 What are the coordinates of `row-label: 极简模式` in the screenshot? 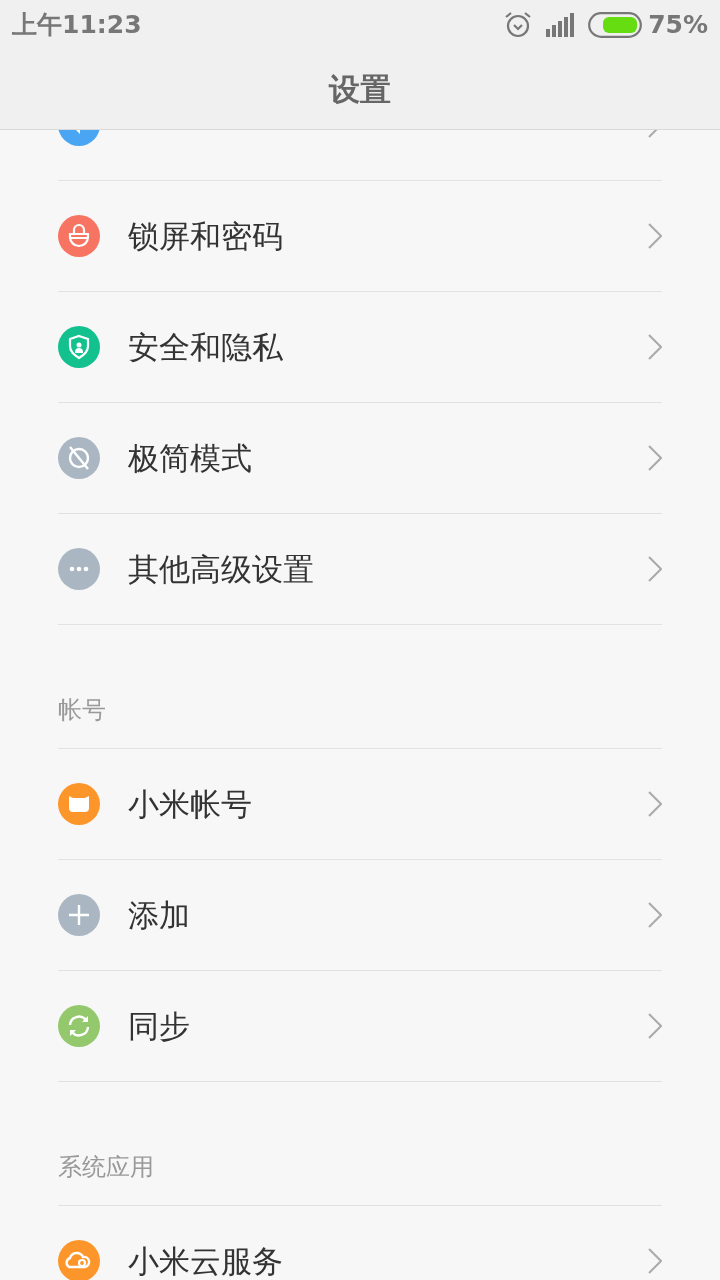 It's located at (190, 458).